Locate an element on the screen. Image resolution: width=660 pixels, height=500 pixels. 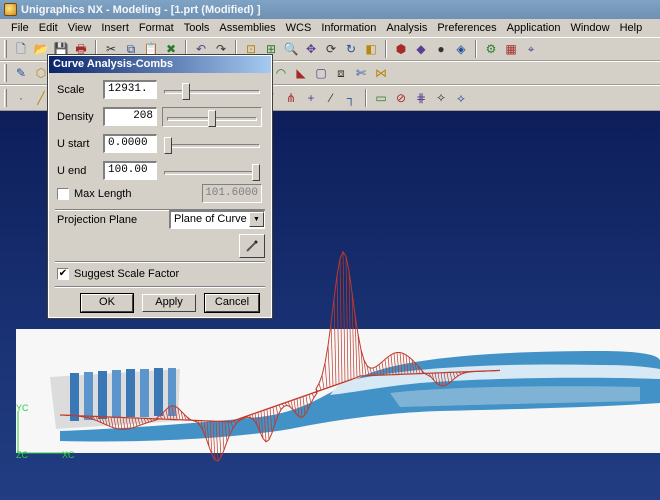
bristle-block is located at coordinates (115, 398).